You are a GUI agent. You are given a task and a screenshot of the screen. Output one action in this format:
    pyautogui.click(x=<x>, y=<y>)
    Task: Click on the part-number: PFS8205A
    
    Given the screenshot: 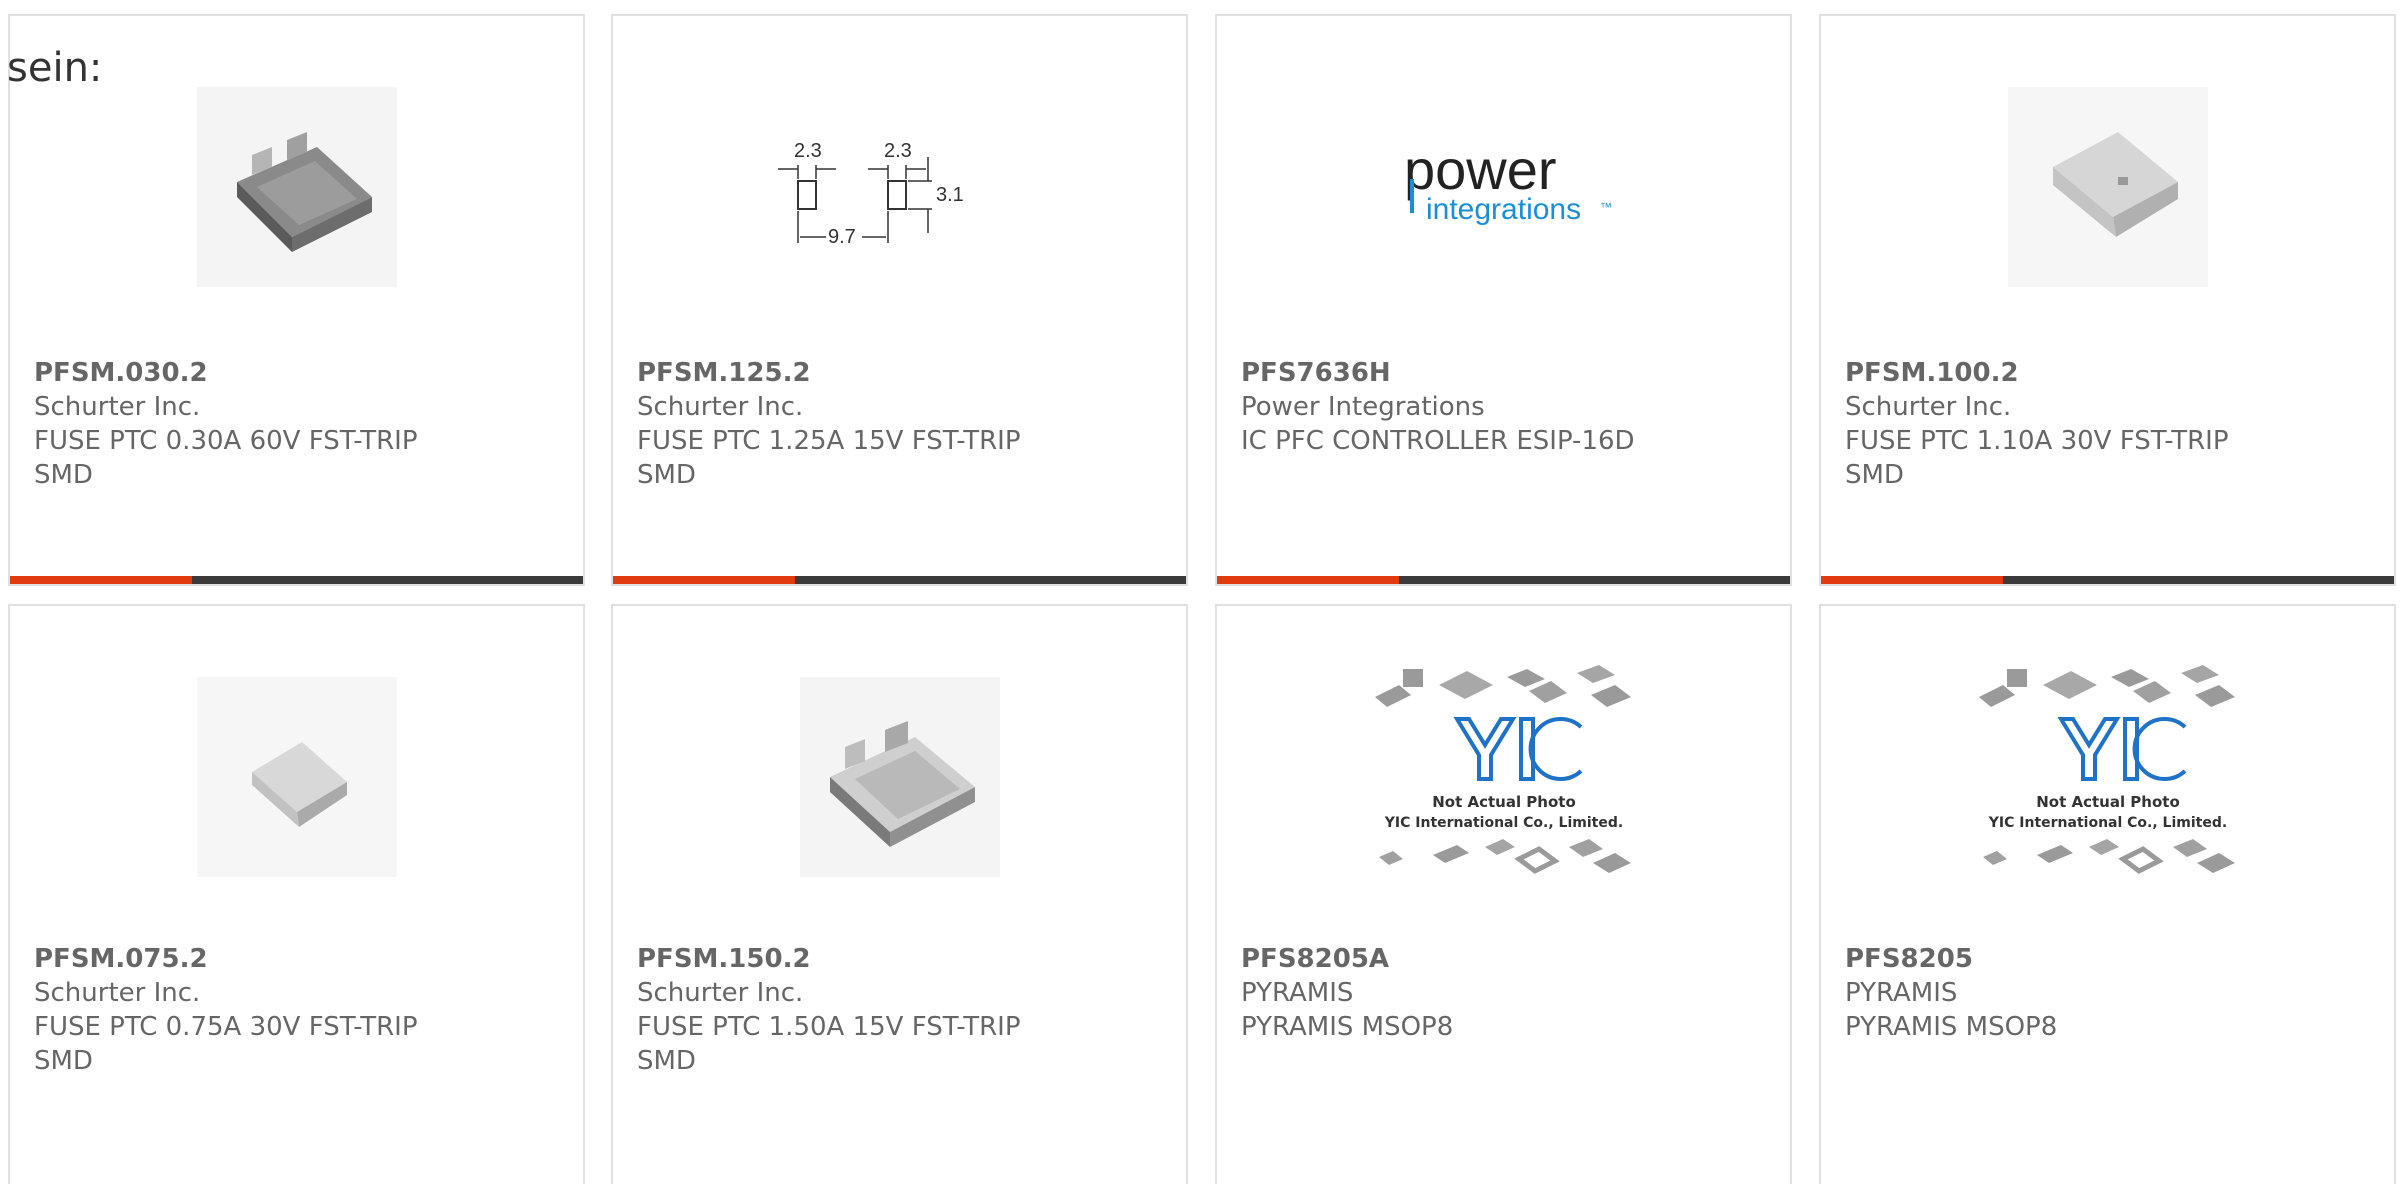 What is the action you would take?
    pyautogui.click(x=1505, y=959)
    